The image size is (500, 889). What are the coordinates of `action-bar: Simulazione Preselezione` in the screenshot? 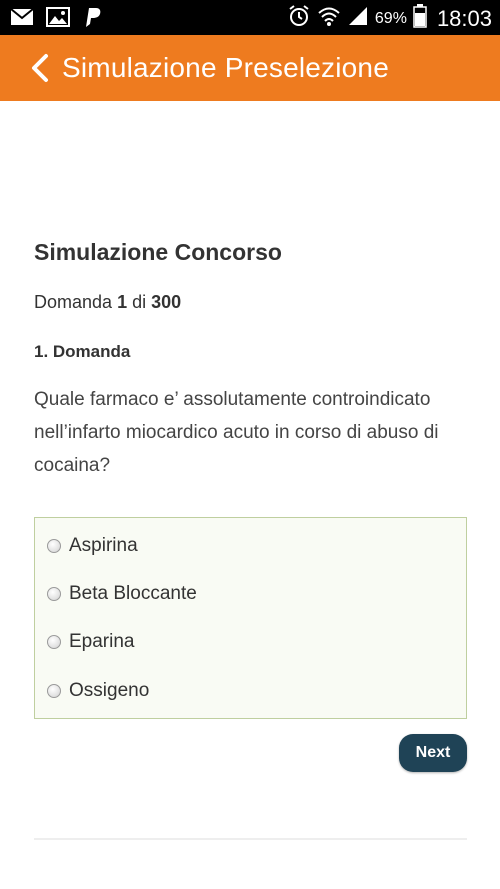 It's located at (250, 68).